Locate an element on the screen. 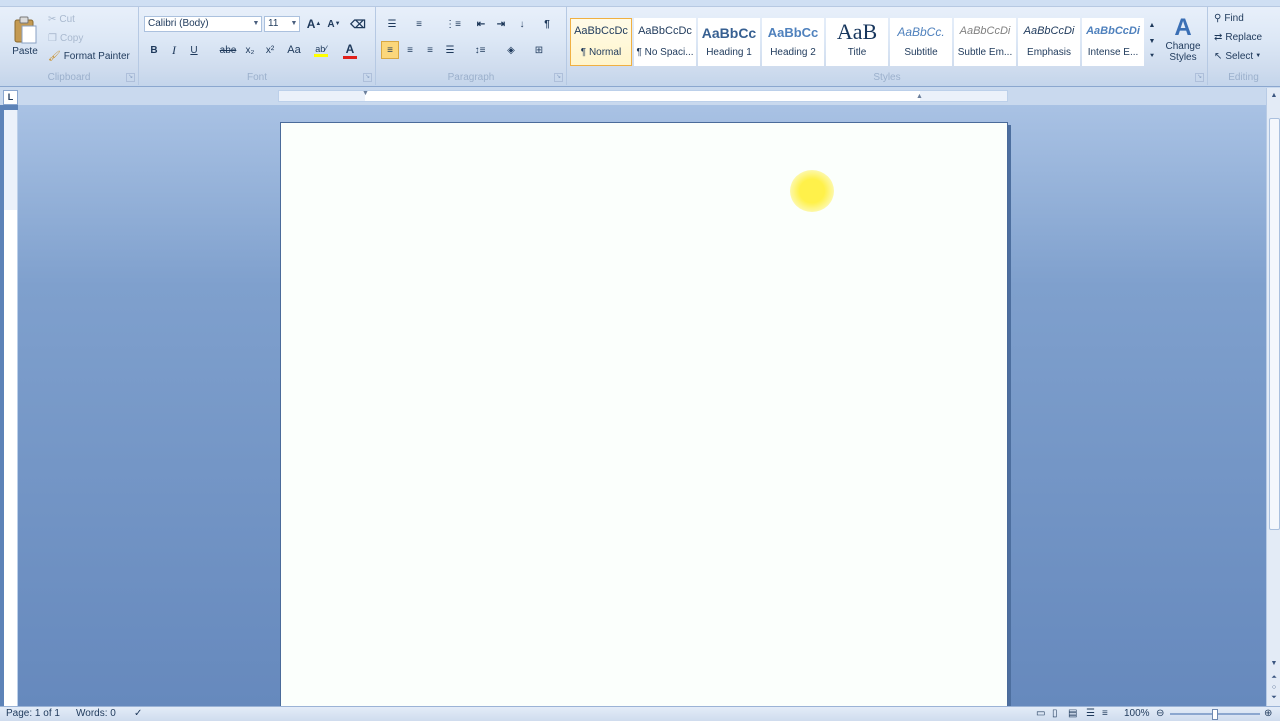  paint-bucket-icon: ◈ is located at coordinates (511, 50).